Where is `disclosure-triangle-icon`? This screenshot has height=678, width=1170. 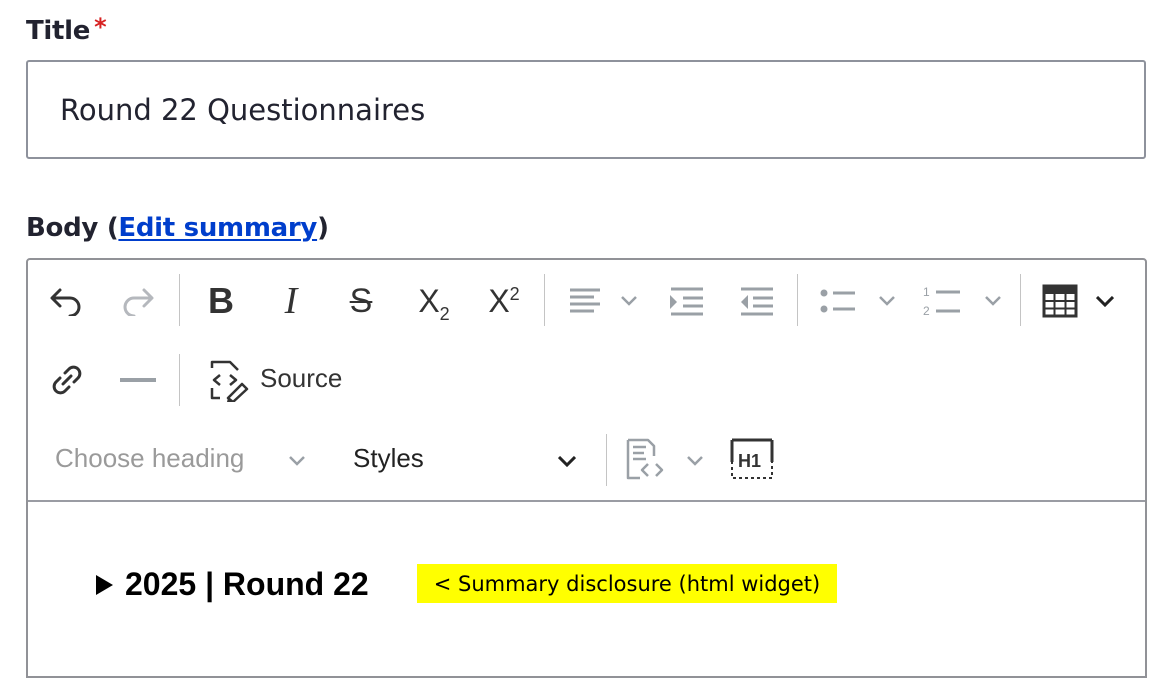 disclosure-triangle-icon is located at coordinates (104, 584).